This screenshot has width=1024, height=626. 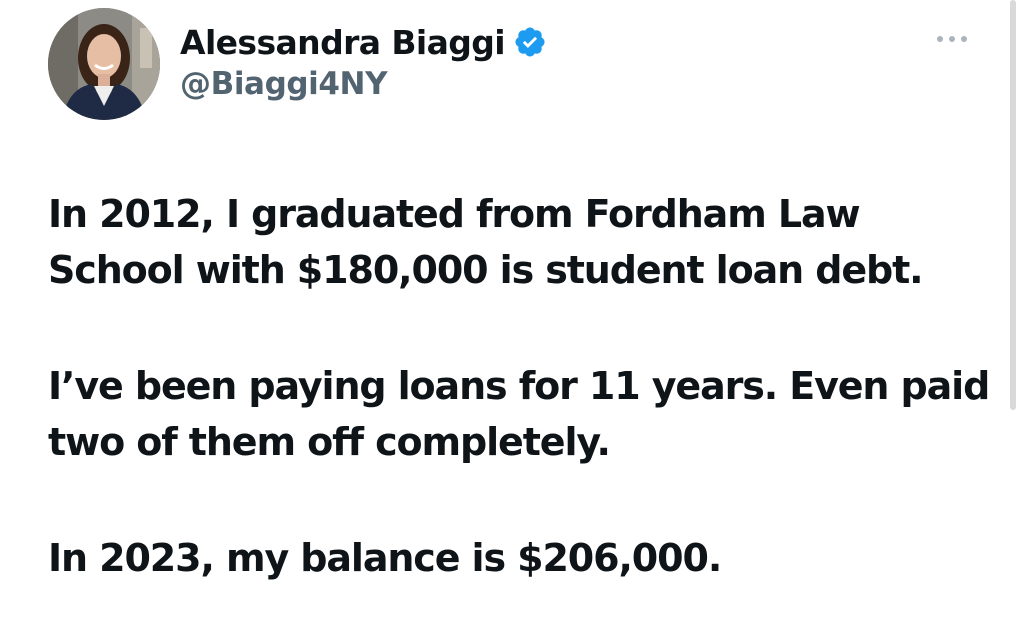 What do you see at coordinates (329, 442) in the screenshot?
I see `tweet-line: two of them off completely.` at bounding box center [329, 442].